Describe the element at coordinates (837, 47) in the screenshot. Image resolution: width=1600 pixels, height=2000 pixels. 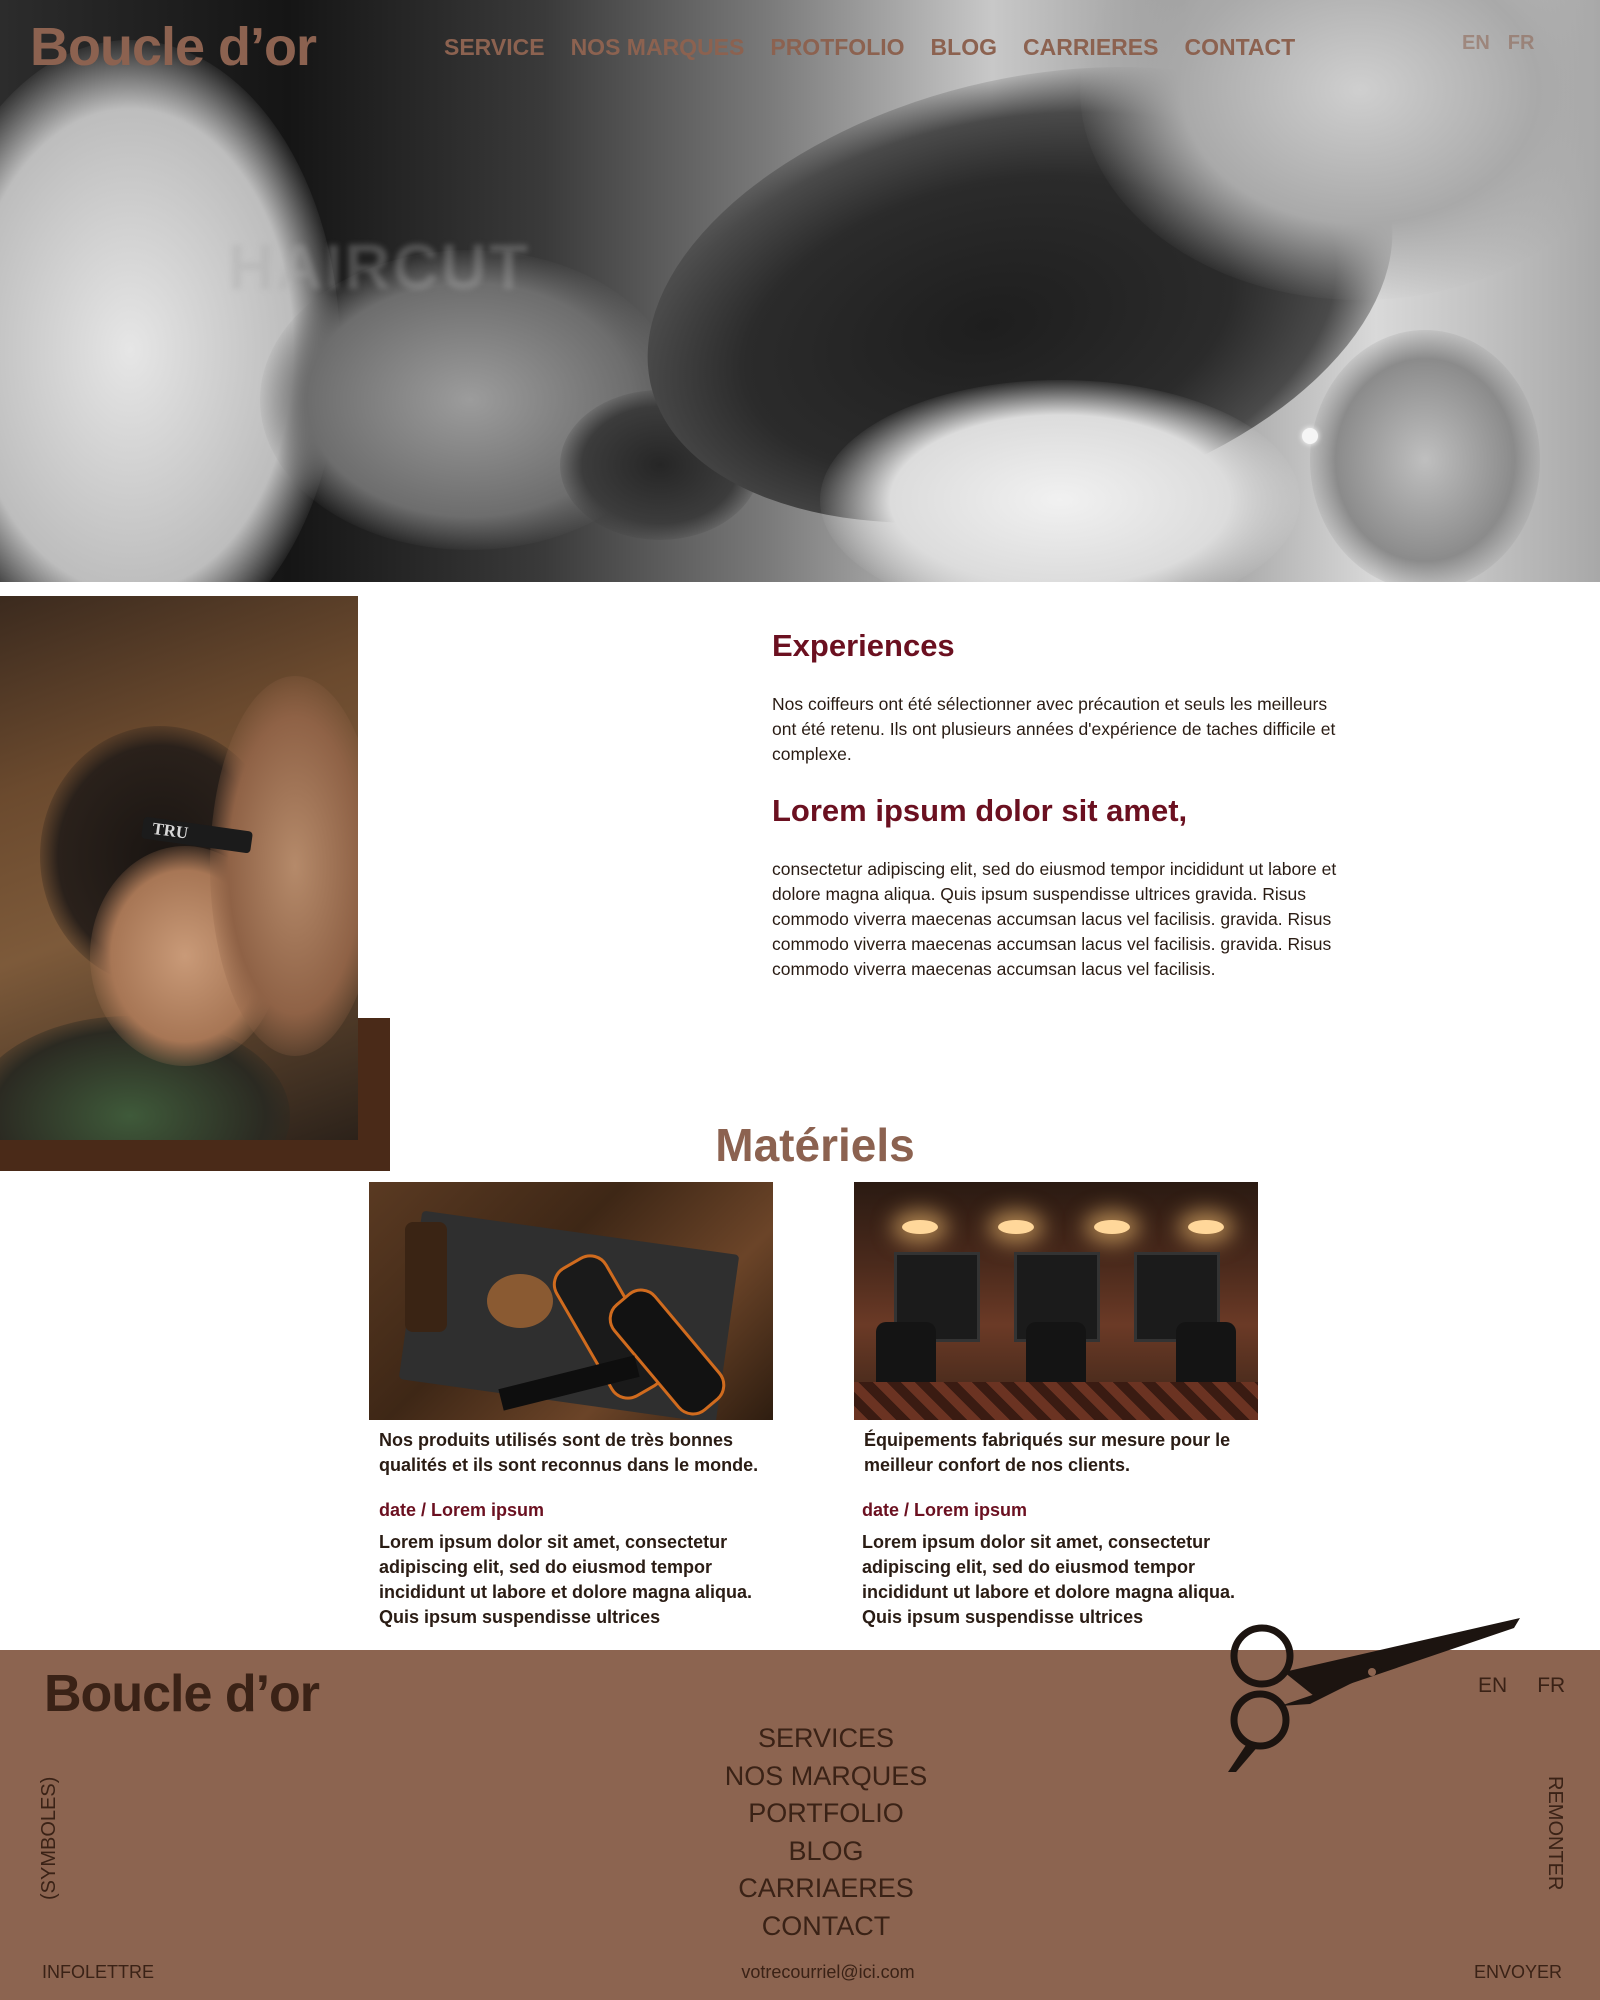
I see `nav-item-portfolio: PROTFOLIO` at that location.